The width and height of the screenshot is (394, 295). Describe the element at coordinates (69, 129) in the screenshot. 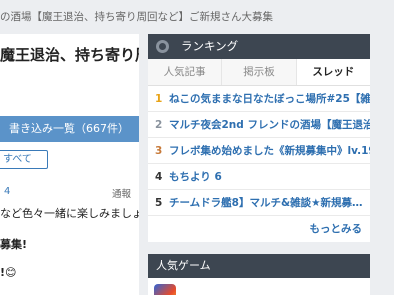

I see `comments-list-bar: 書き込み一覧（667件）` at that location.